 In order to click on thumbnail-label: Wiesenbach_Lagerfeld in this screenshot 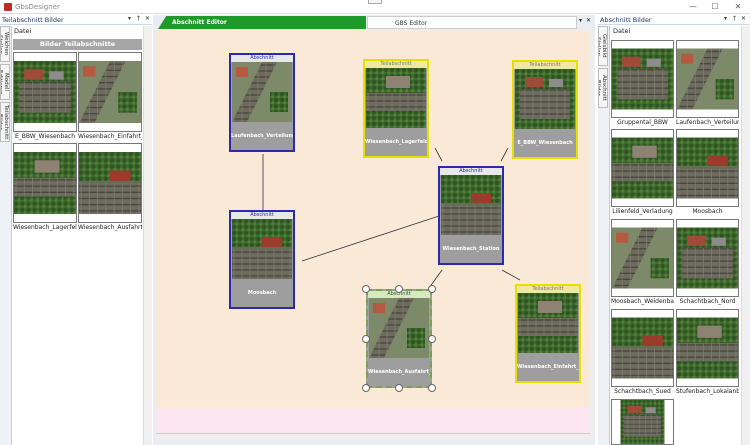, I will do `click(45, 227)`.